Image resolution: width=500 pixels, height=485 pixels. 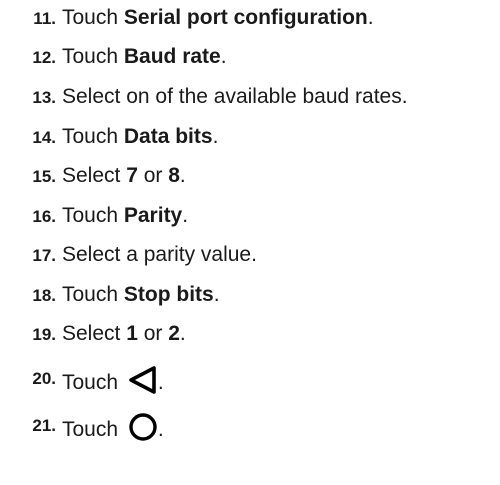 I want to click on step-bold-text: 1, so click(x=132, y=333).